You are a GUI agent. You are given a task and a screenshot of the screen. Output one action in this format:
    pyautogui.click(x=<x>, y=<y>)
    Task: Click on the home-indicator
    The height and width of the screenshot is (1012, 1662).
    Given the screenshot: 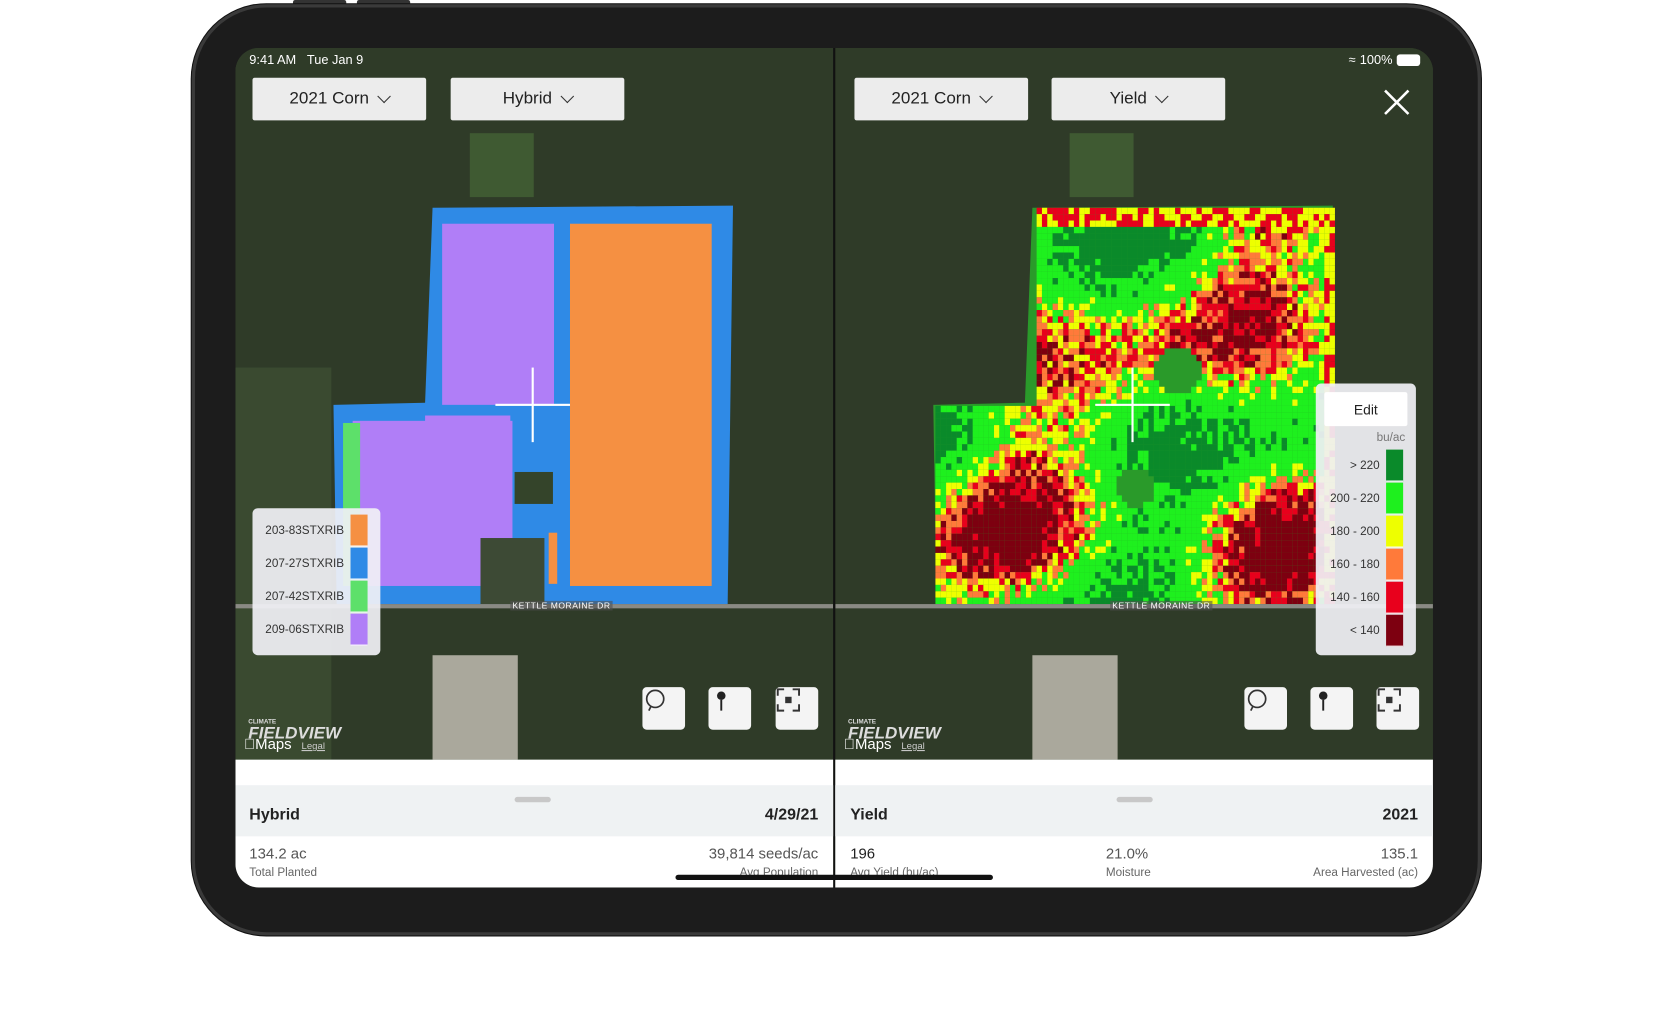 What is the action you would take?
    pyautogui.click(x=834, y=877)
    